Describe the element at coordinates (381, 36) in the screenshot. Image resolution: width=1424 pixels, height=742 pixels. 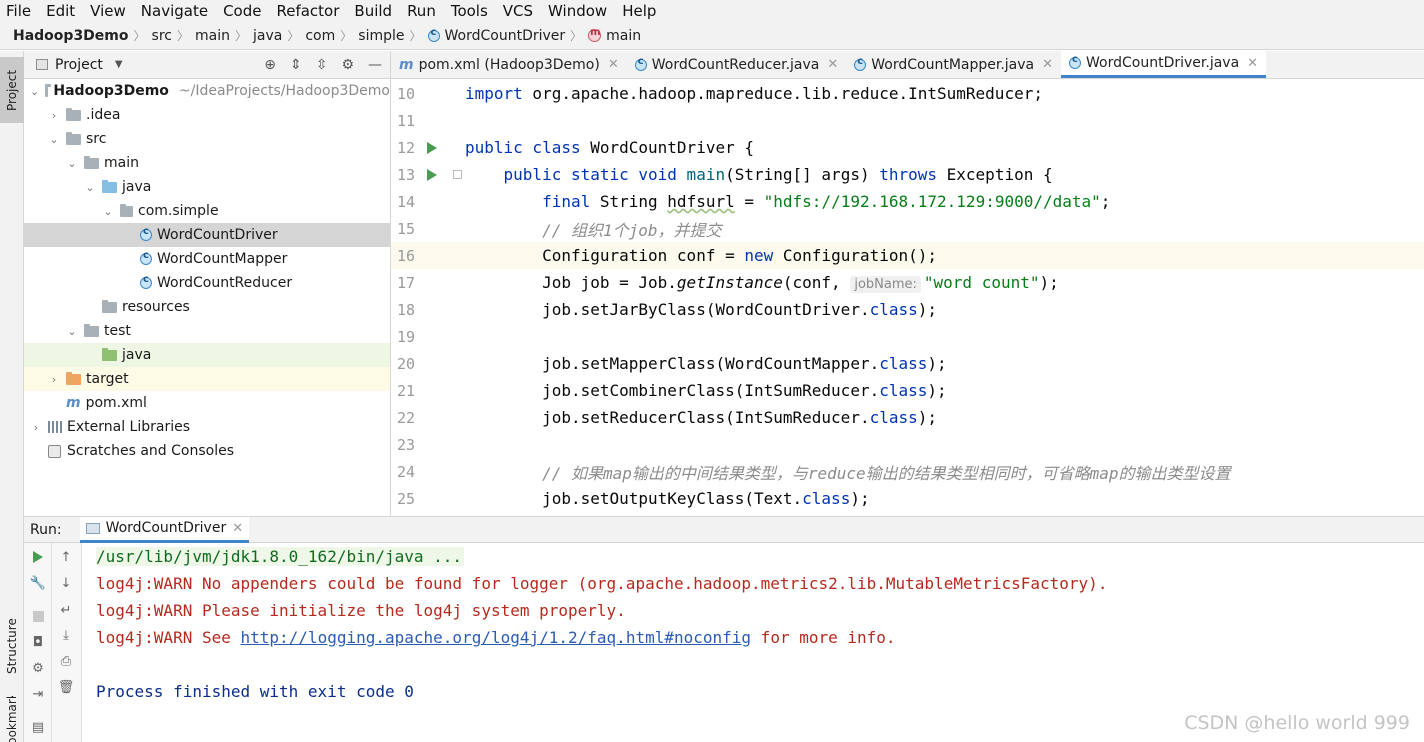
I see `breadcrumb-simple: simple` at that location.